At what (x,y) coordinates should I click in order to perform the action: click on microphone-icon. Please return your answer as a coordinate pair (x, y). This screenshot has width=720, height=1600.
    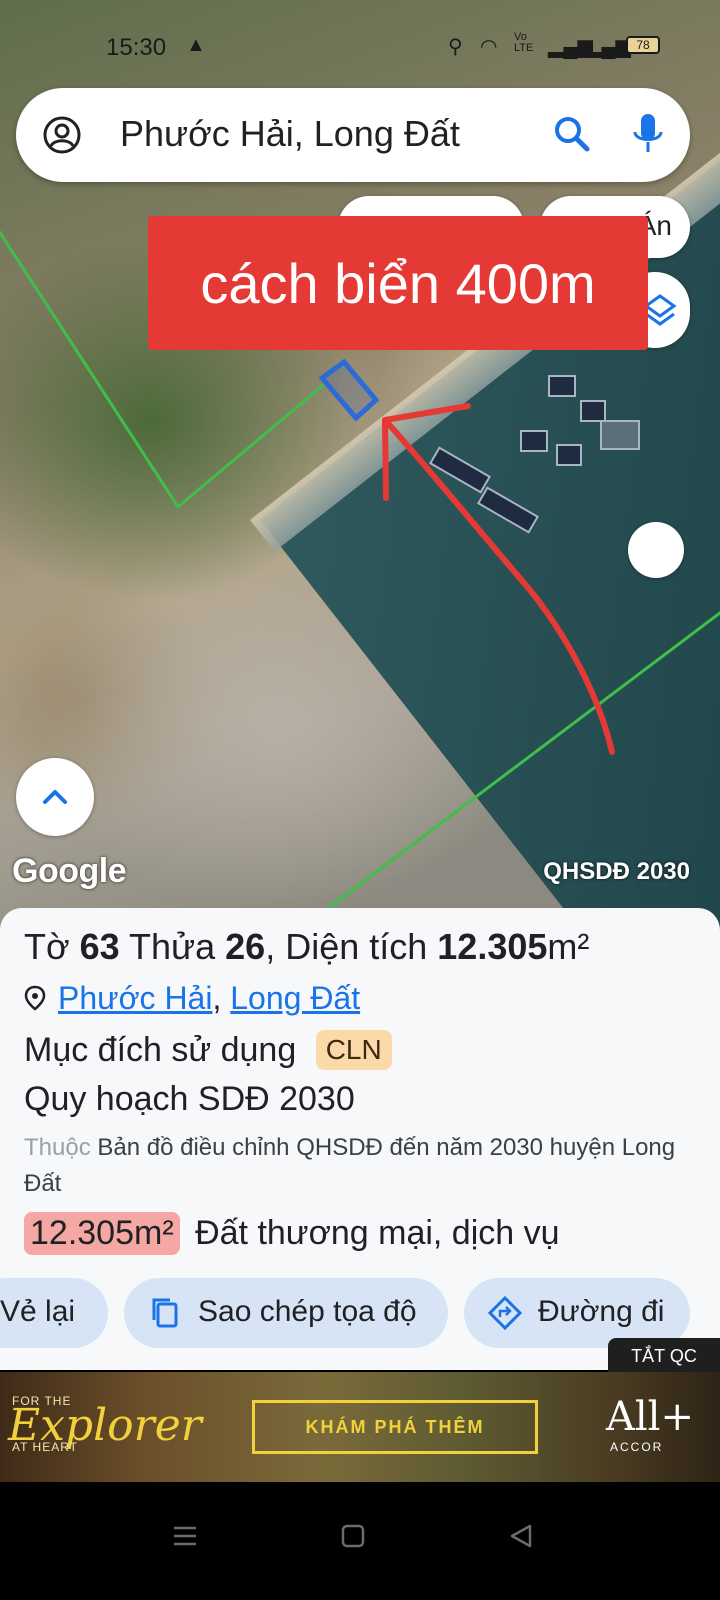
    Looking at the image, I should click on (648, 134).